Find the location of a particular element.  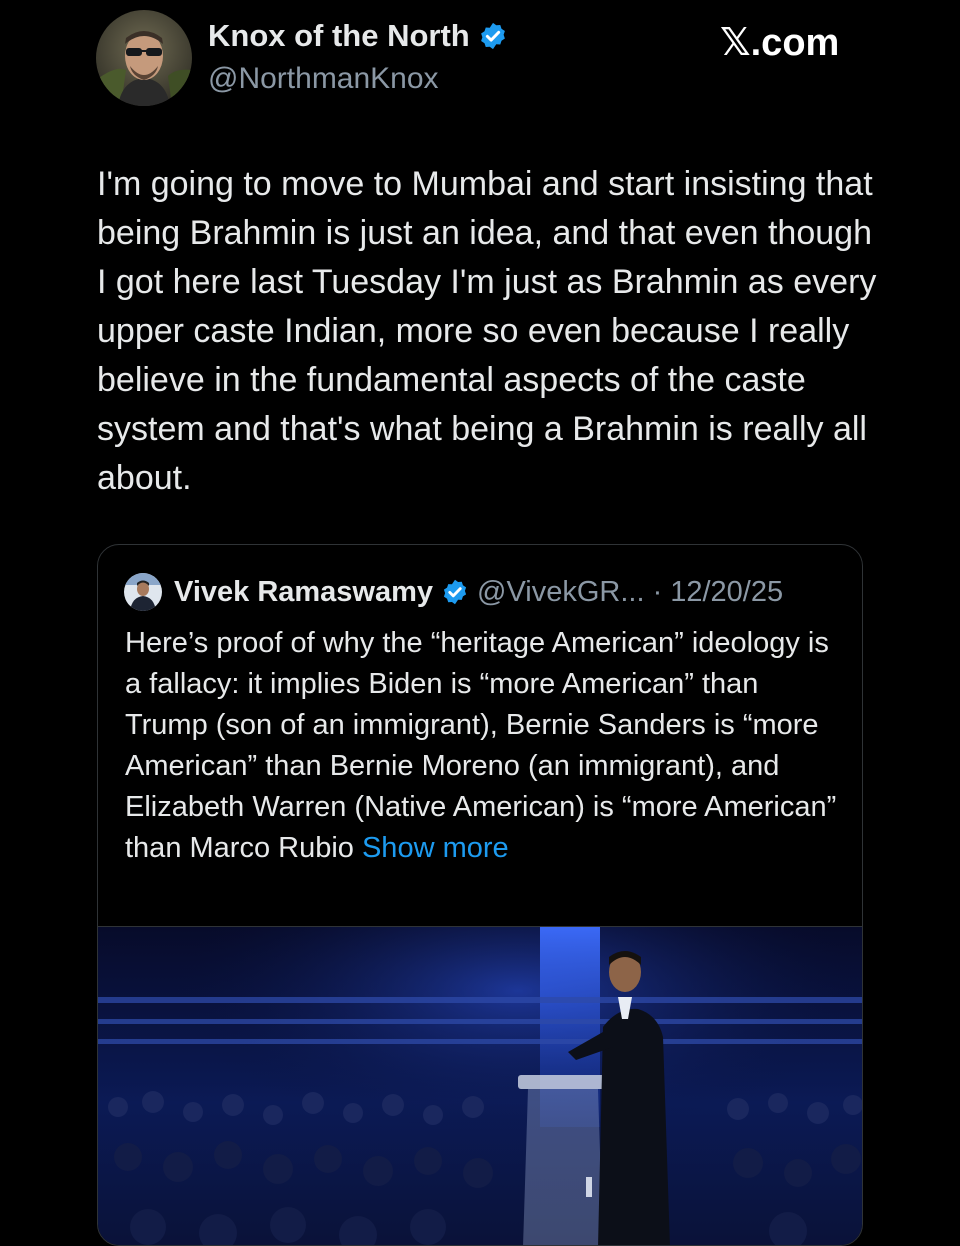

author-name-text: Knox of the North is located at coordinates (339, 35).